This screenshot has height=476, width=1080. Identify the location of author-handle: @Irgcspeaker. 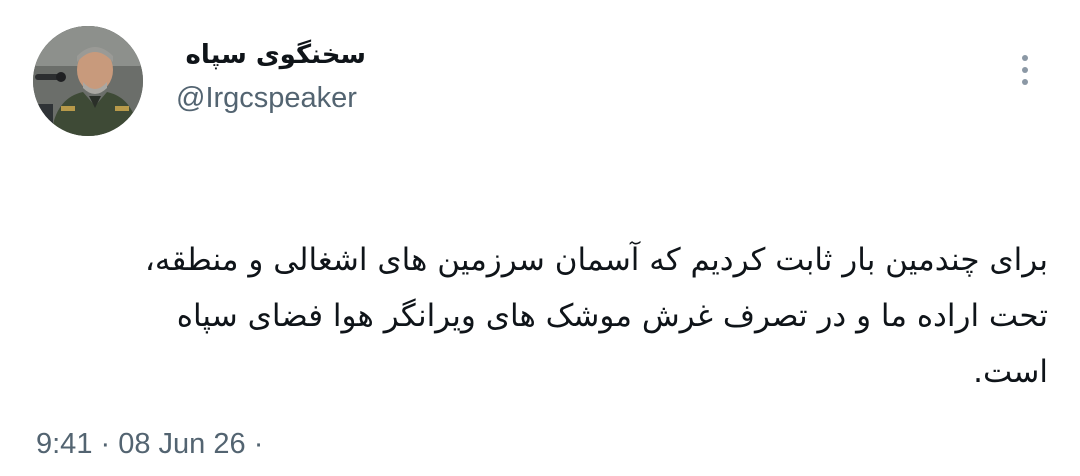
(266, 98).